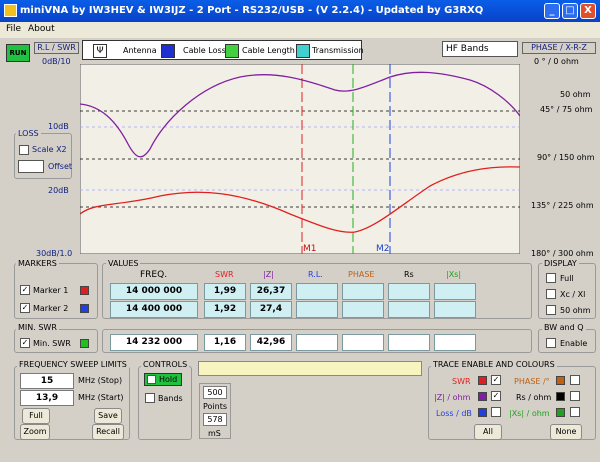  I want to click on stop-freq-input: 15, so click(47, 381).